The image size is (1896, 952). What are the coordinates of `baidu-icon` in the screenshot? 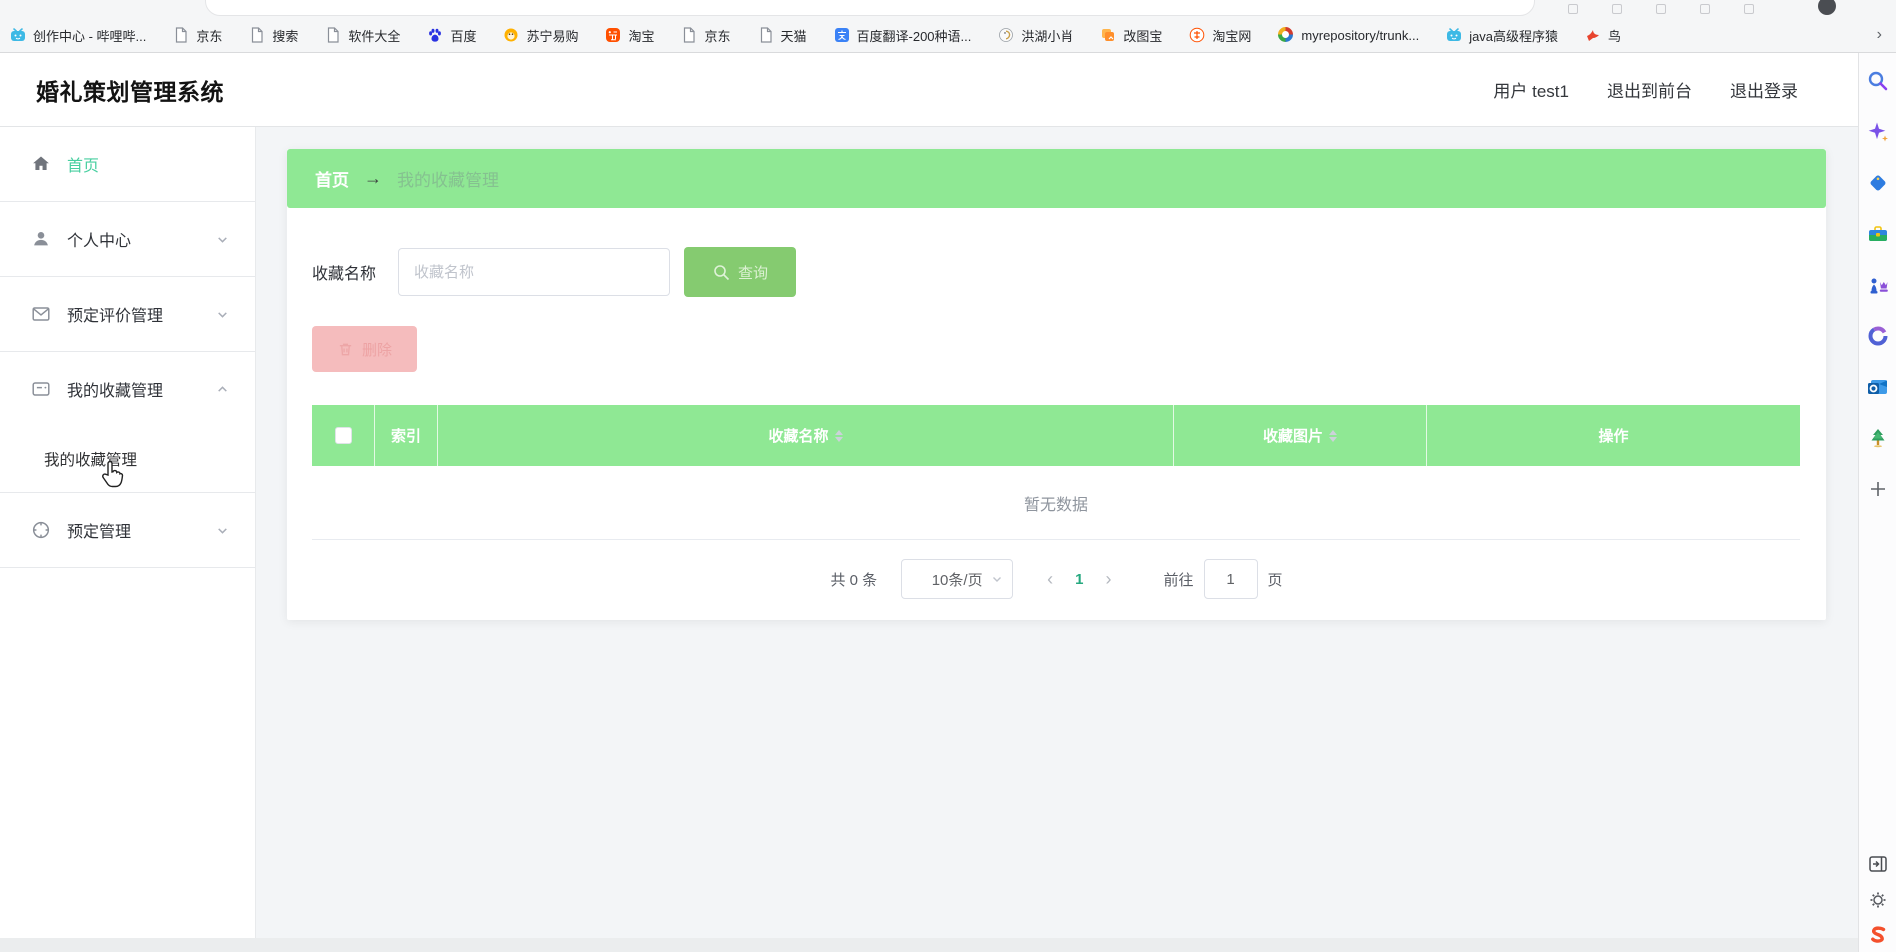 It's located at (435, 35).